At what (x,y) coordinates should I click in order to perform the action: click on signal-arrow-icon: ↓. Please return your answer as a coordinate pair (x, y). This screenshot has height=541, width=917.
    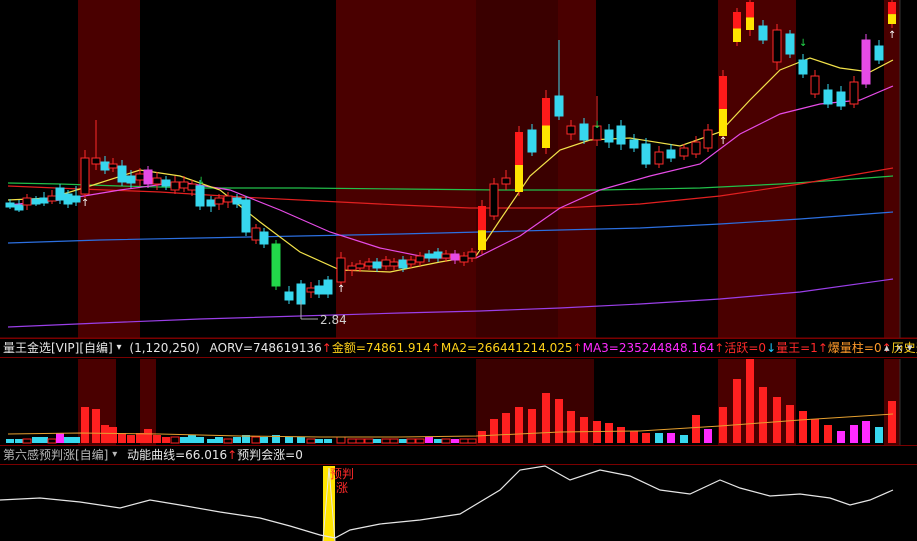
    Looking at the image, I should click on (201, 181).